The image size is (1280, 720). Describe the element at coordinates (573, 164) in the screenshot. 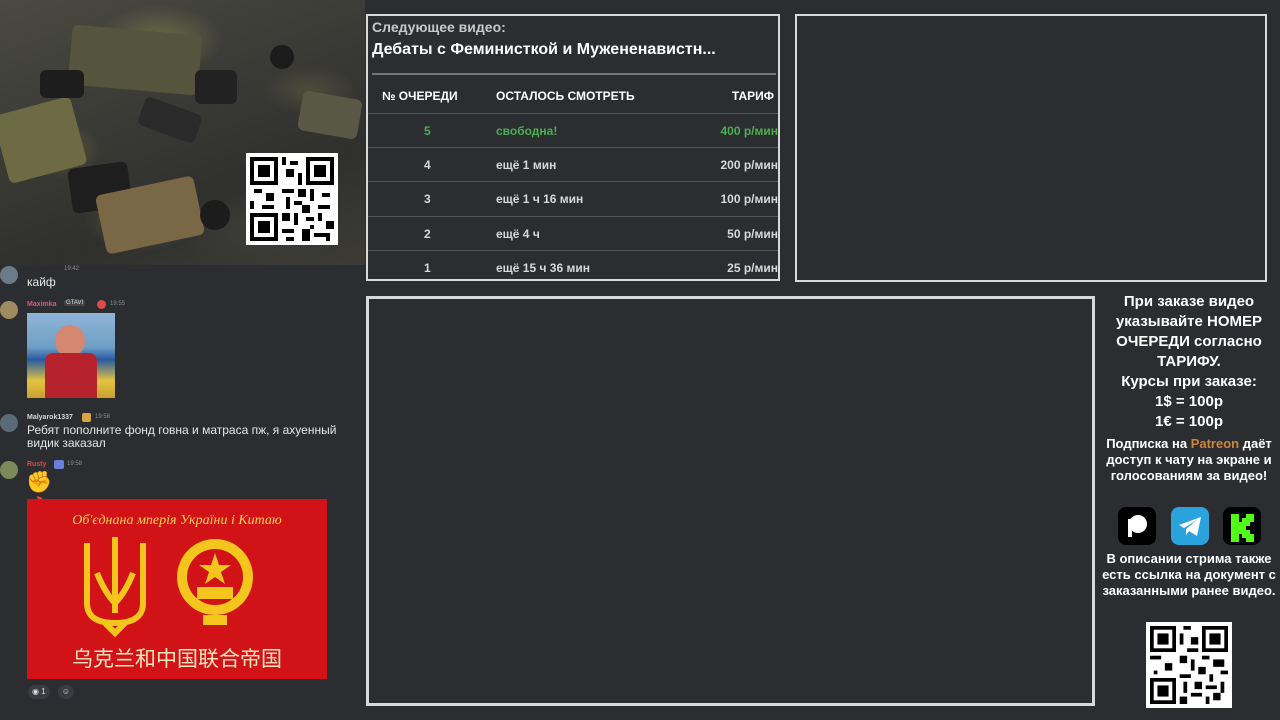

I see `queue-row: 4 ещё 1 мин 200 р/мин` at that location.